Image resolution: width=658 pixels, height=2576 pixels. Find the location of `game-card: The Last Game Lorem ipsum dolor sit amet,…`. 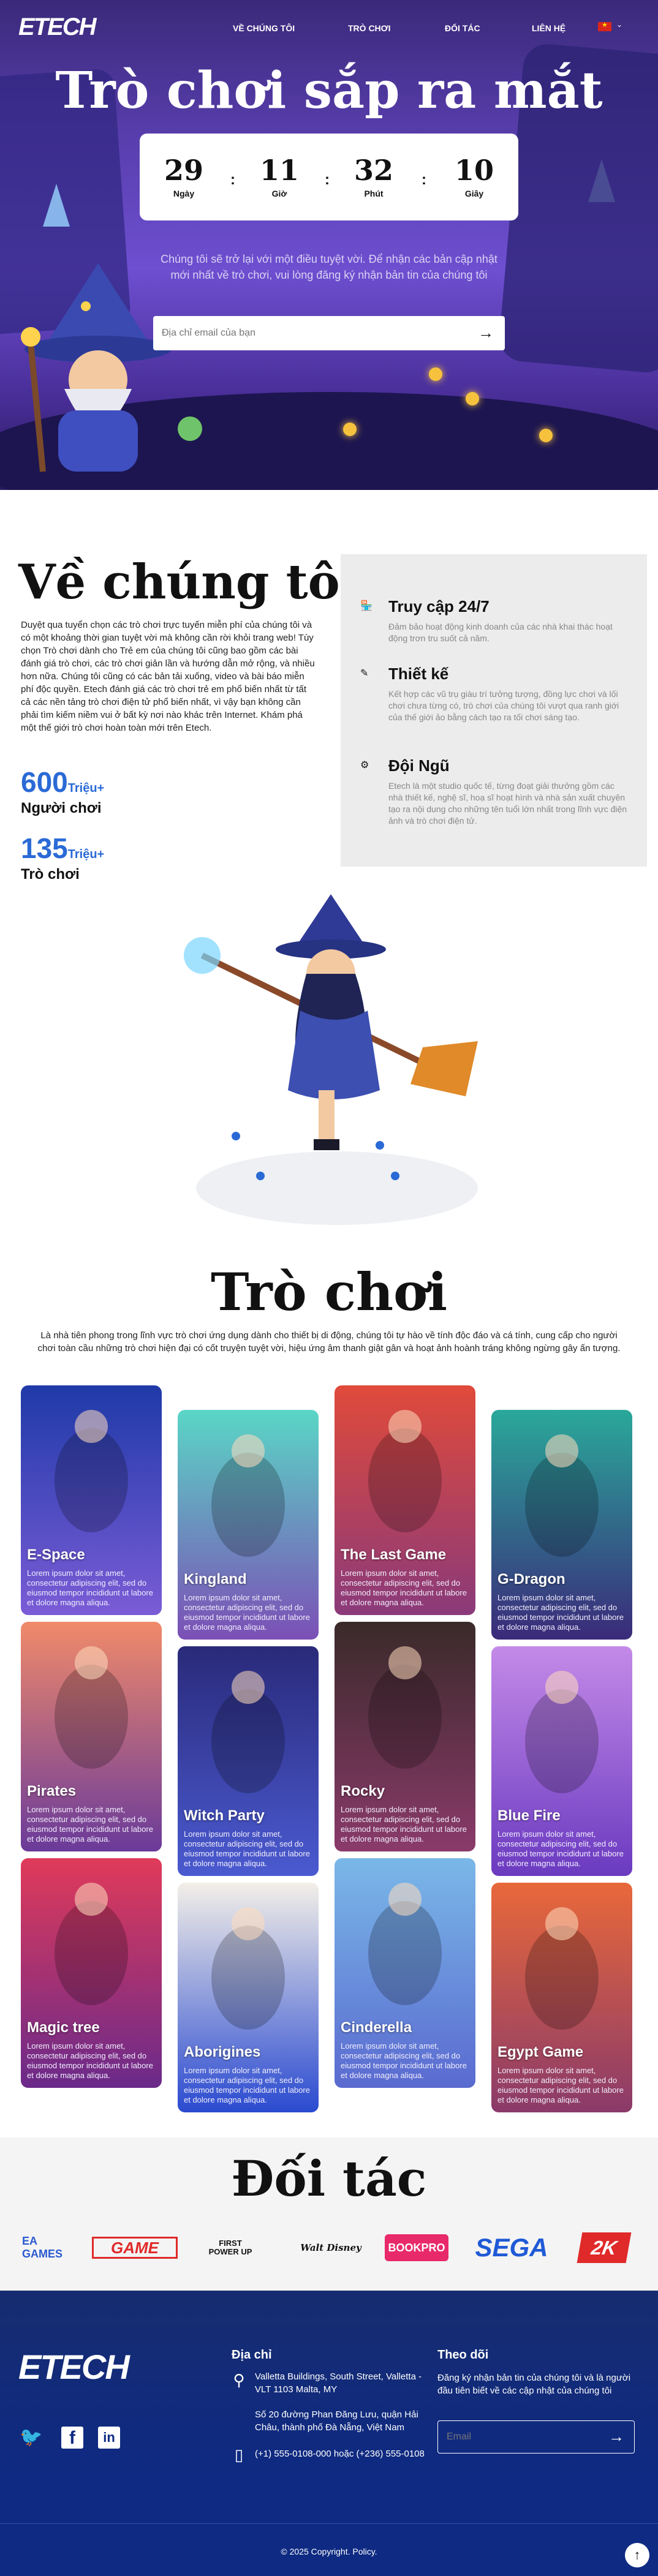

game-card: The Last Game Lorem ipsum dolor sit amet,… is located at coordinates (405, 1500).